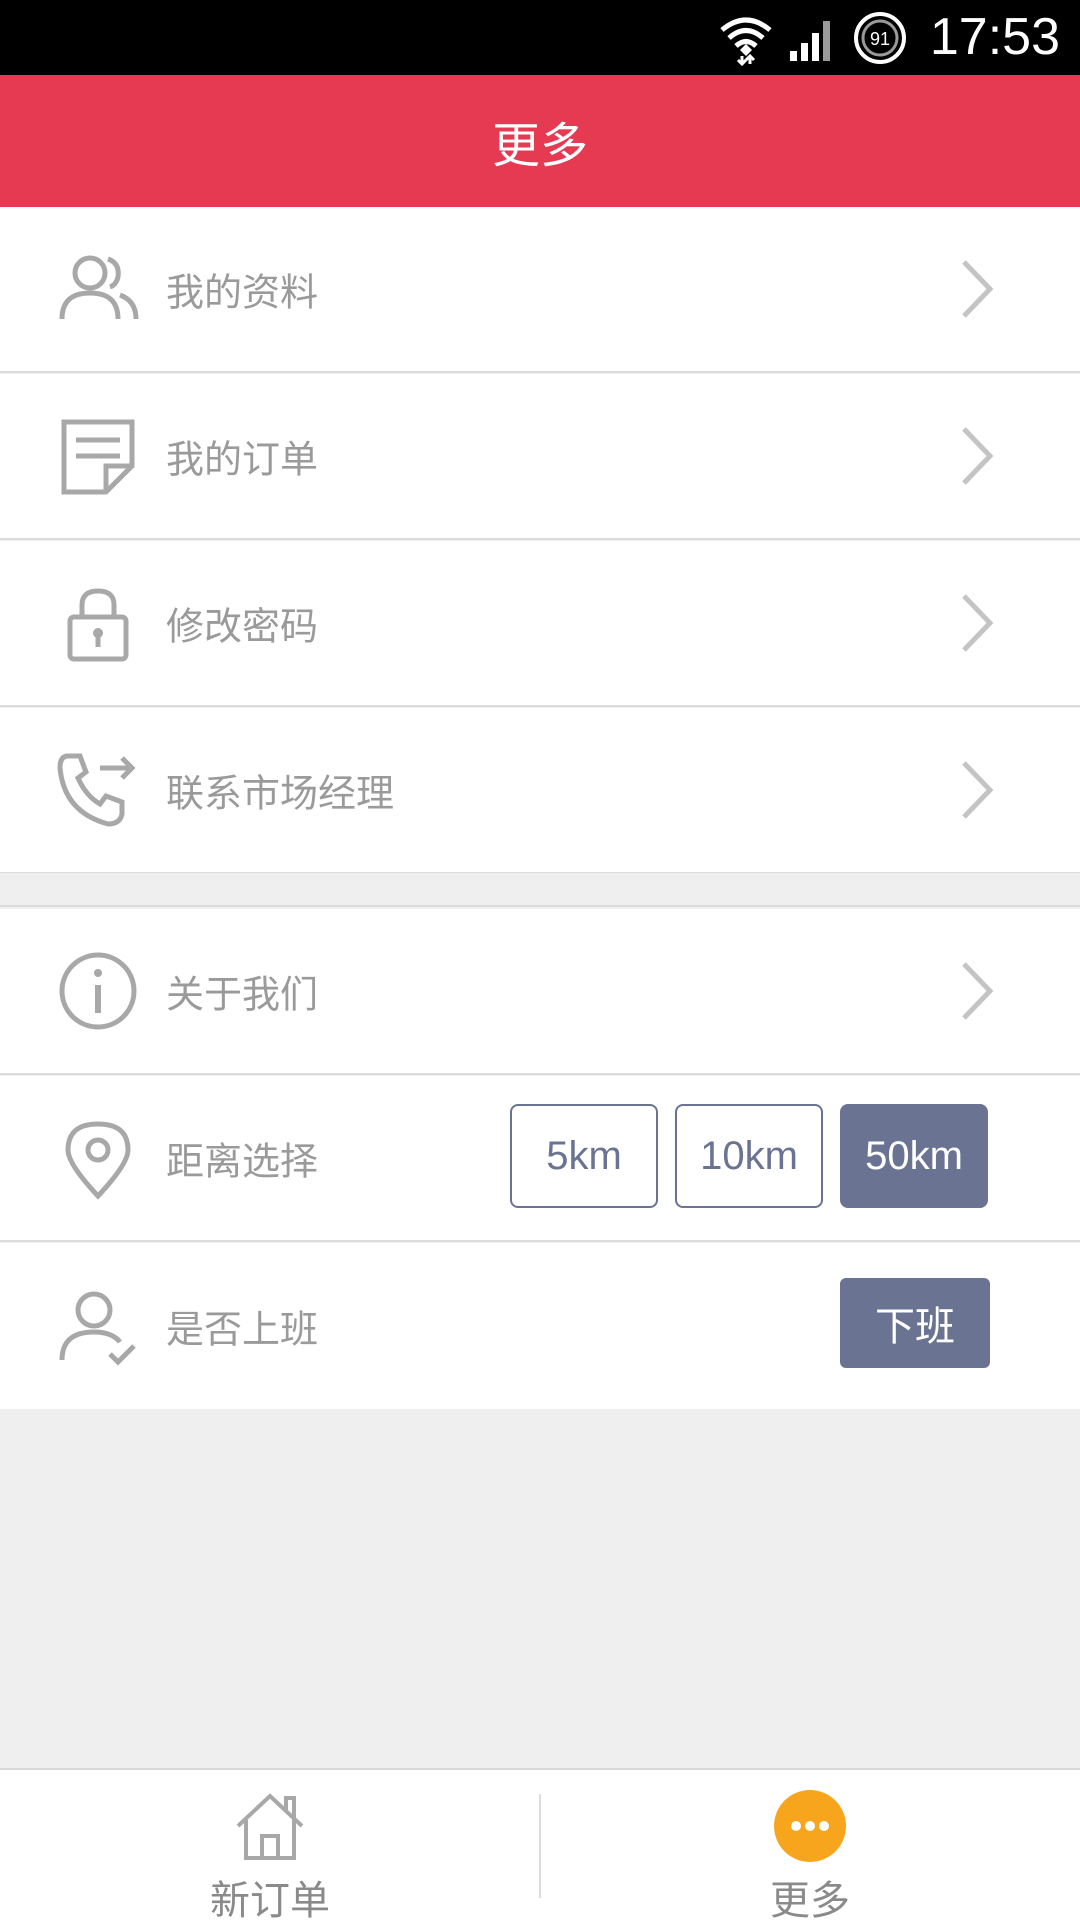 The height and width of the screenshot is (1920, 1080). What do you see at coordinates (242, 1329) in the screenshot?
I see `menu-item-label: 是否上班` at bounding box center [242, 1329].